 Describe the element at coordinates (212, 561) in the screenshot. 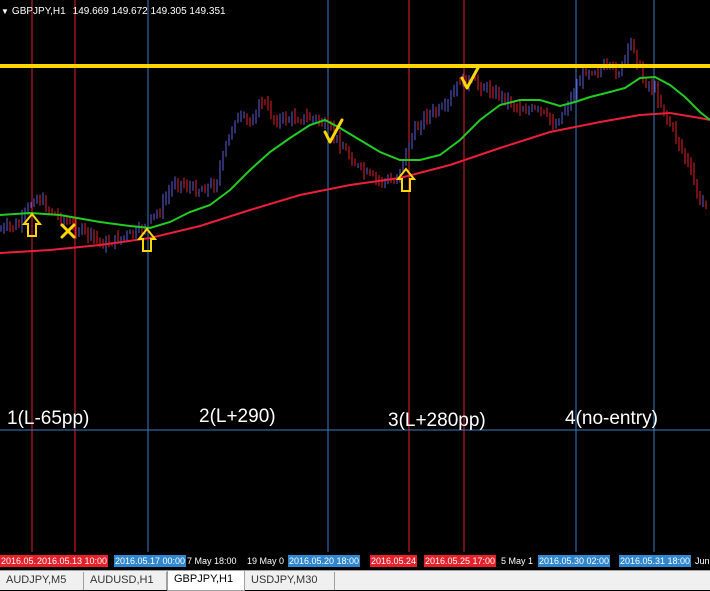

I see `time-label: 7 May 18:00` at that location.